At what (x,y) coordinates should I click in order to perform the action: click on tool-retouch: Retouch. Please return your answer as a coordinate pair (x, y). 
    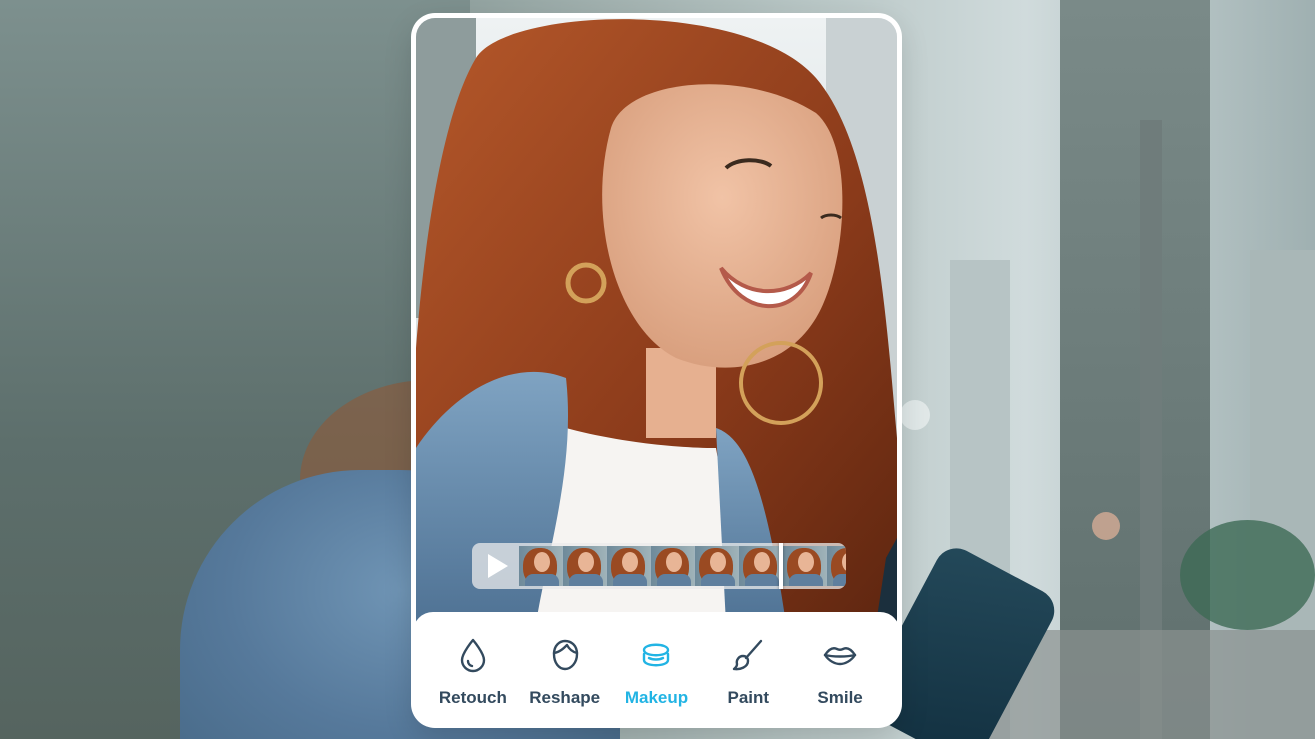
    Looking at the image, I should click on (473, 669).